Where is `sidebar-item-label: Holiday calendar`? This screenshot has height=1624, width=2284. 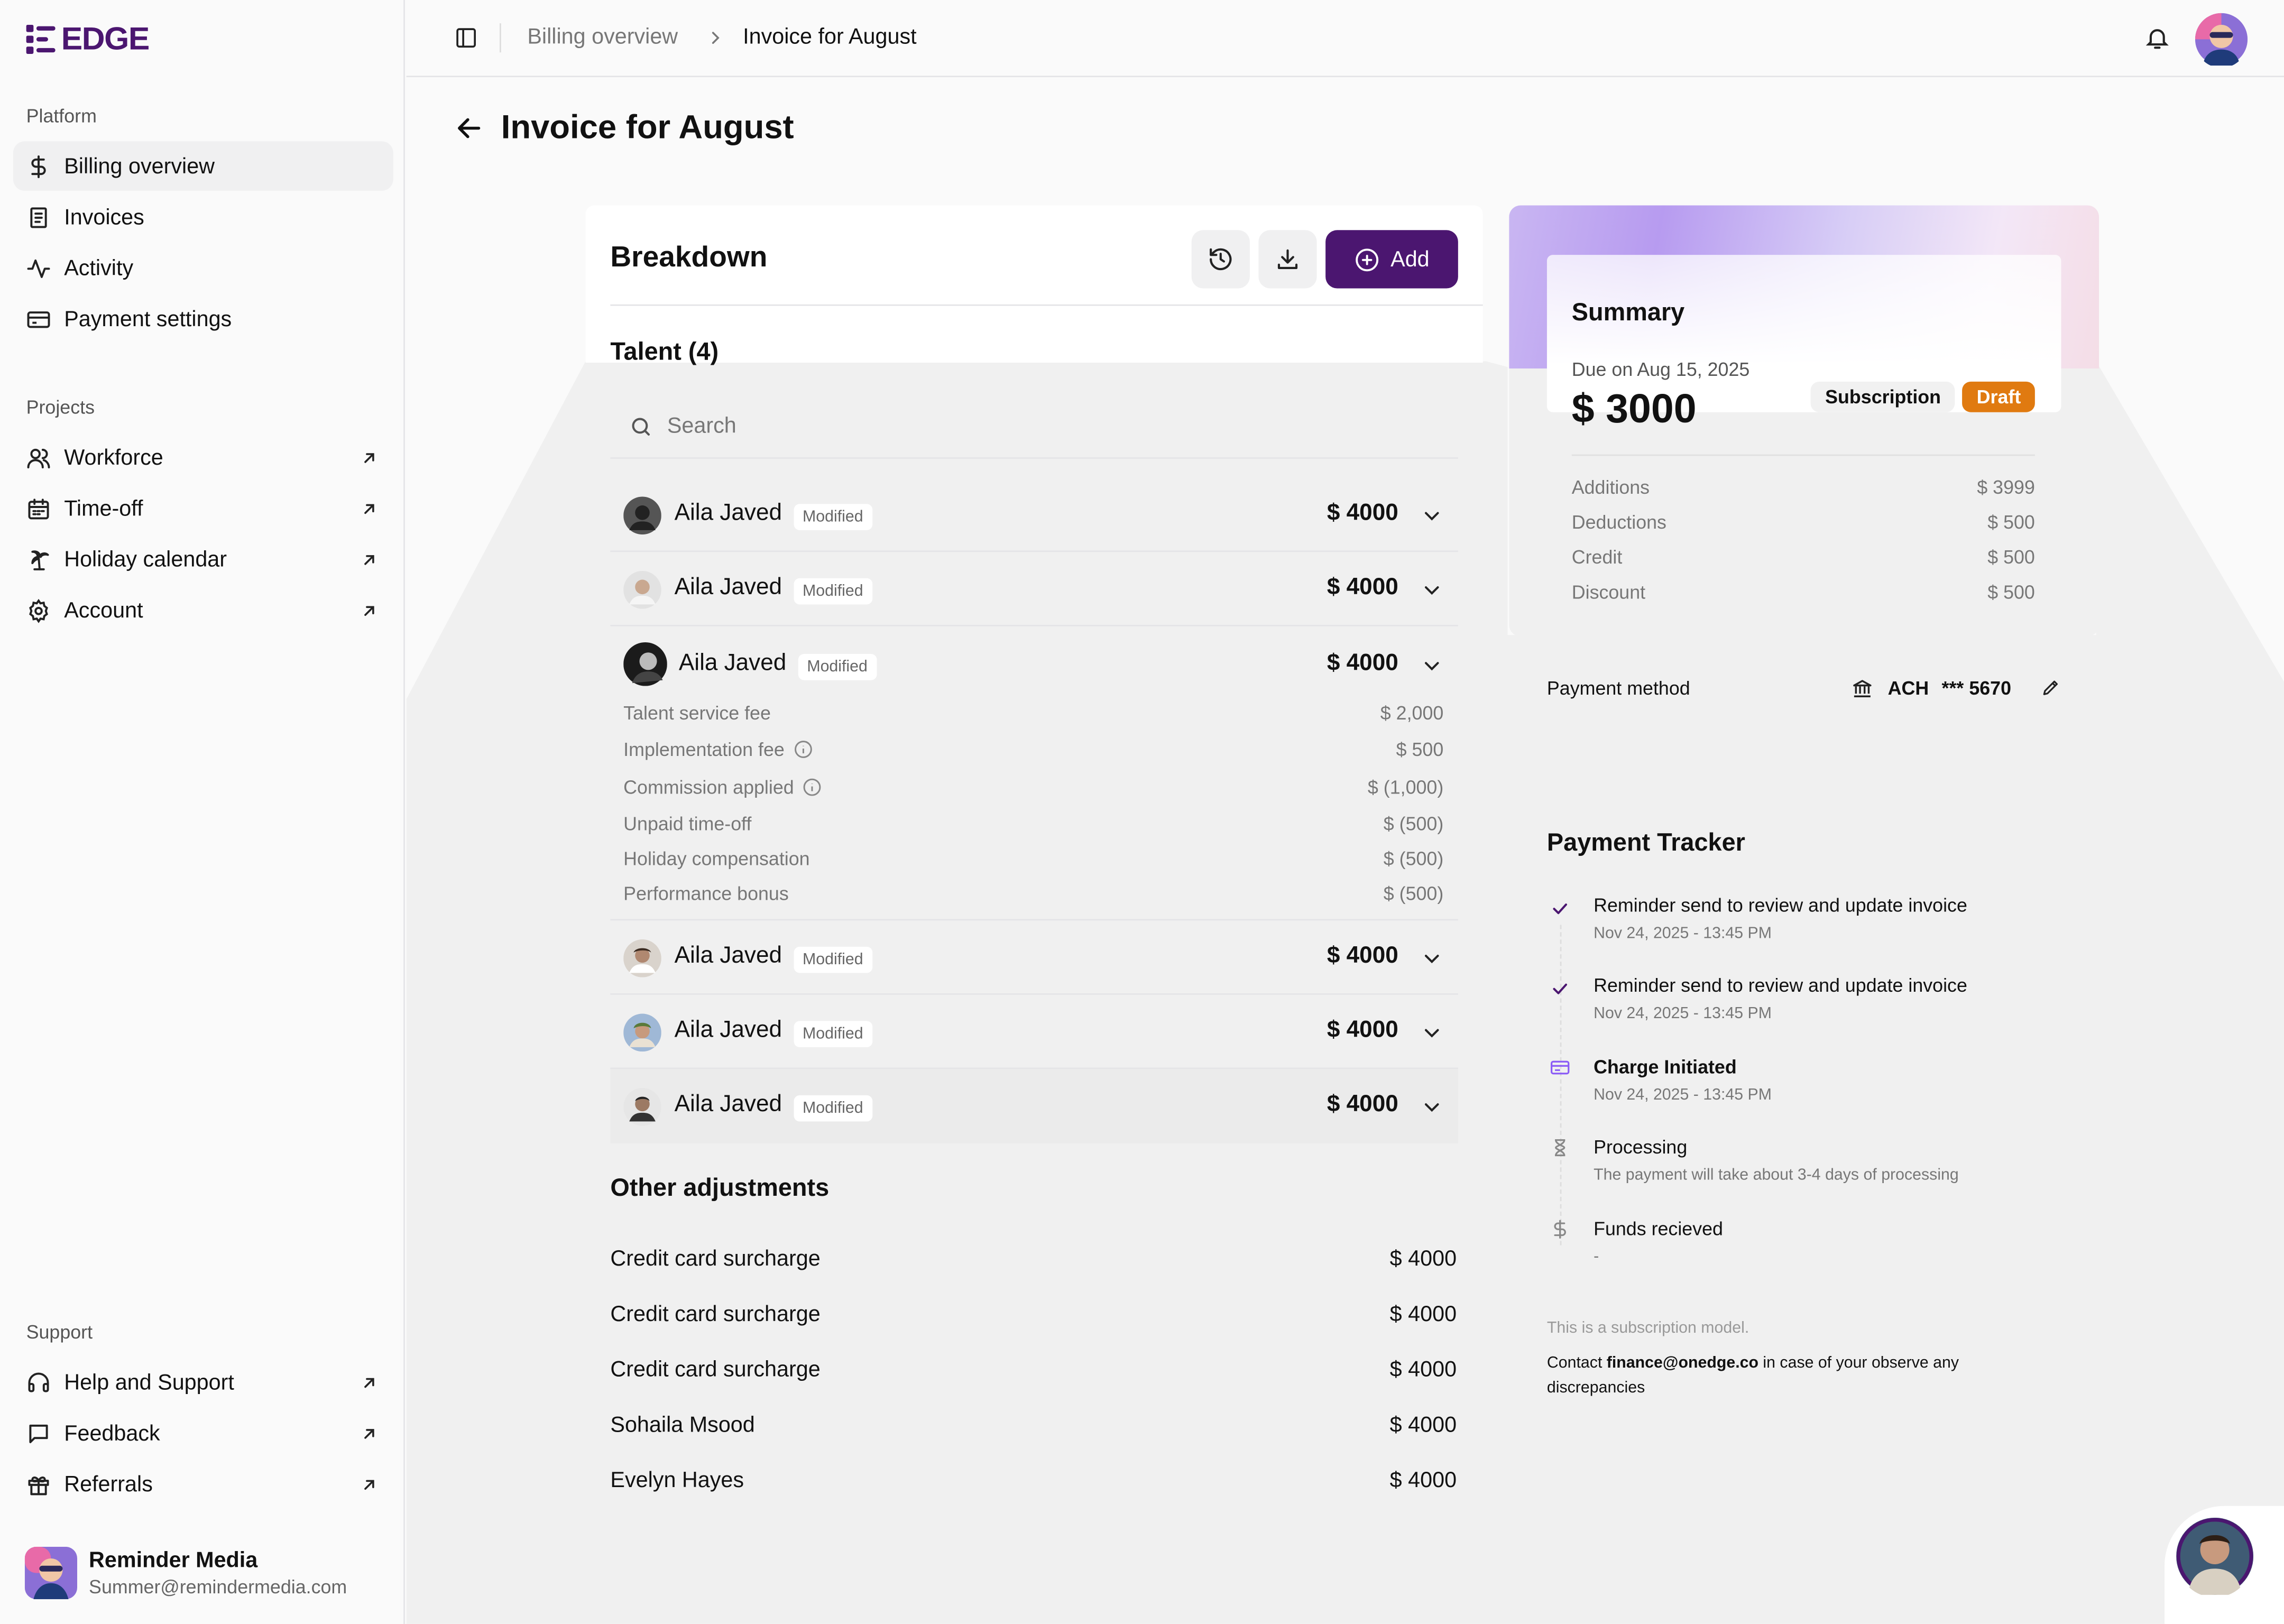
sidebar-item-label: Holiday calendar is located at coordinates (145, 560).